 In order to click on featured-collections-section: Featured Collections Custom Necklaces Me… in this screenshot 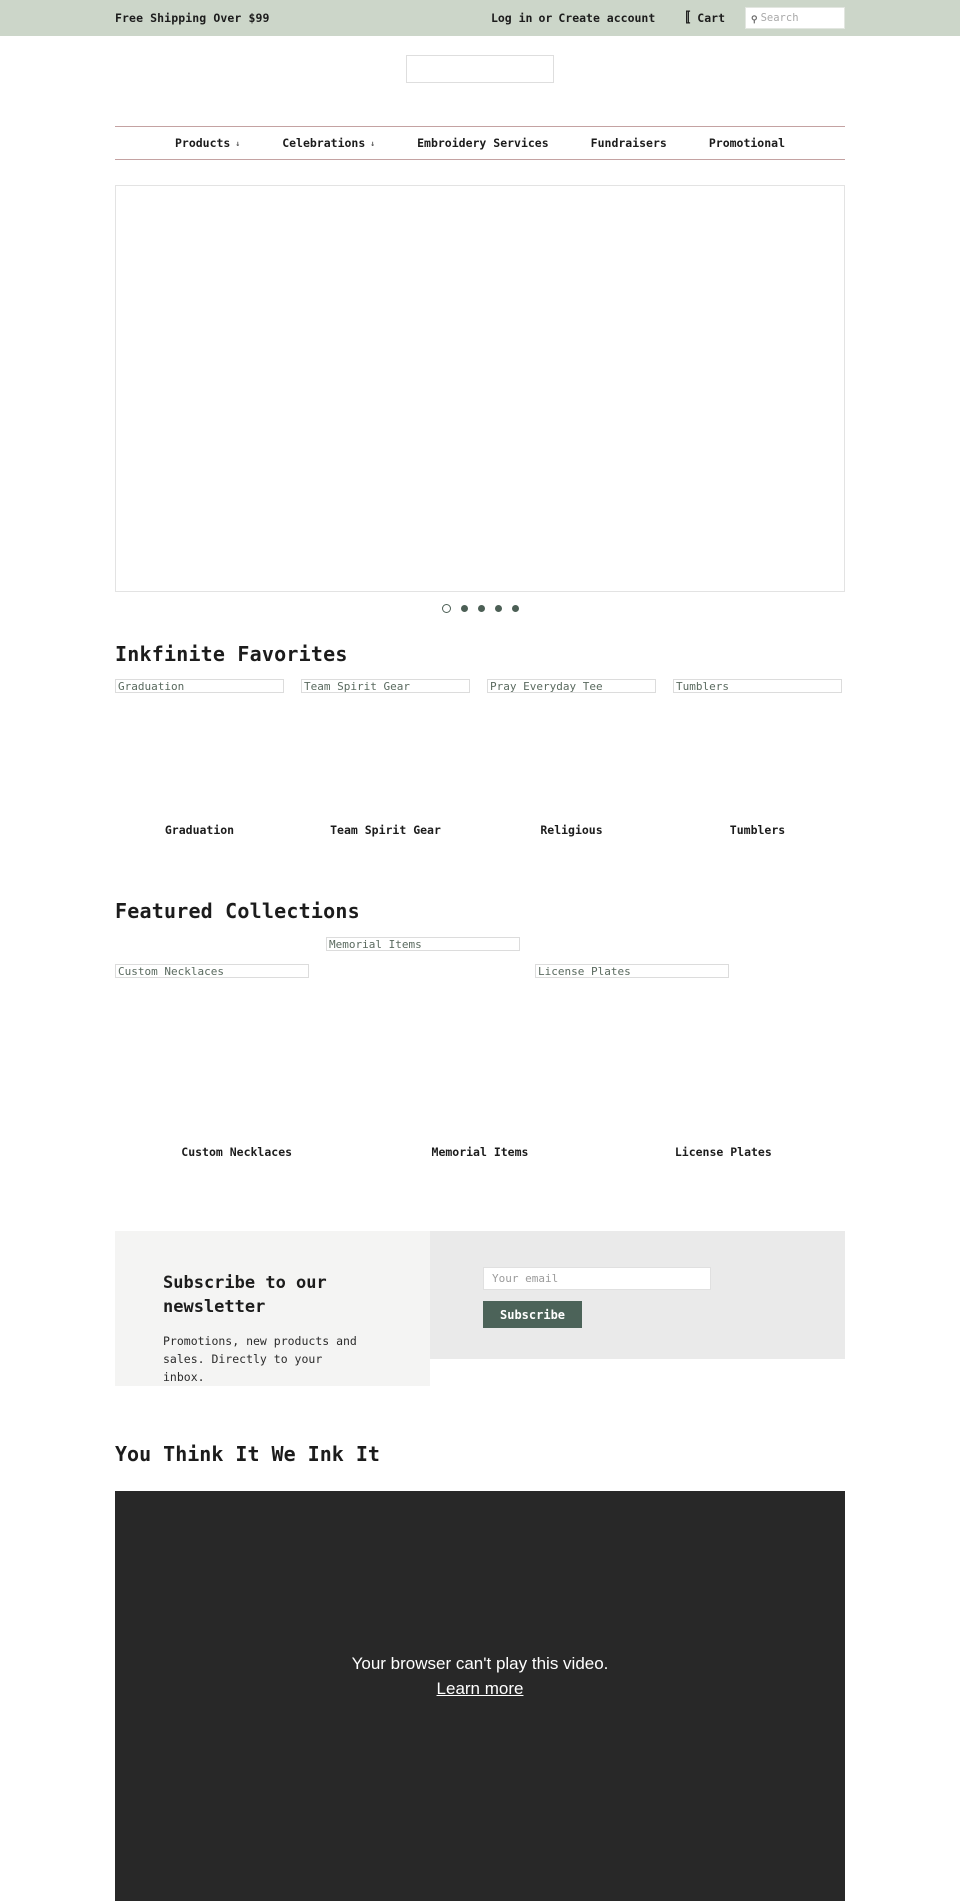, I will do `click(480, 1029)`.